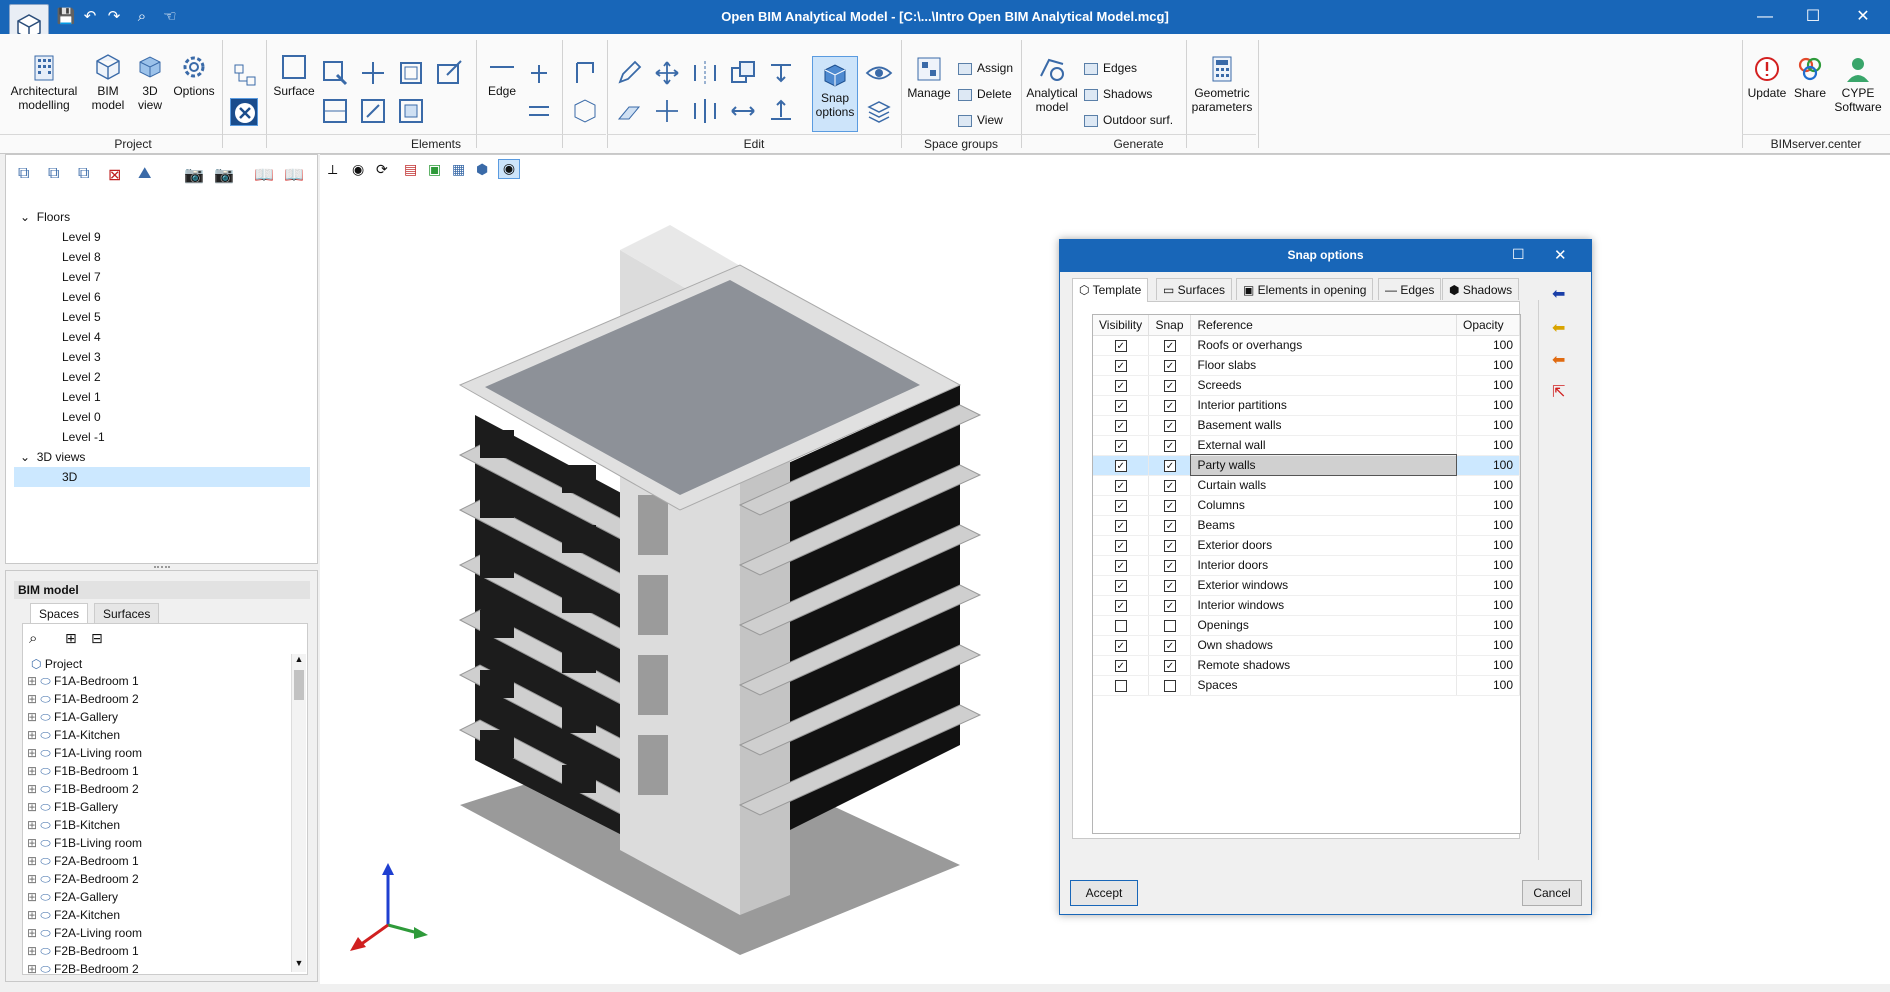 The width and height of the screenshot is (1890, 992). Describe the element at coordinates (1307, 425) in the screenshot. I see `table-row: ✓ ✓ Basement walls 100` at that location.